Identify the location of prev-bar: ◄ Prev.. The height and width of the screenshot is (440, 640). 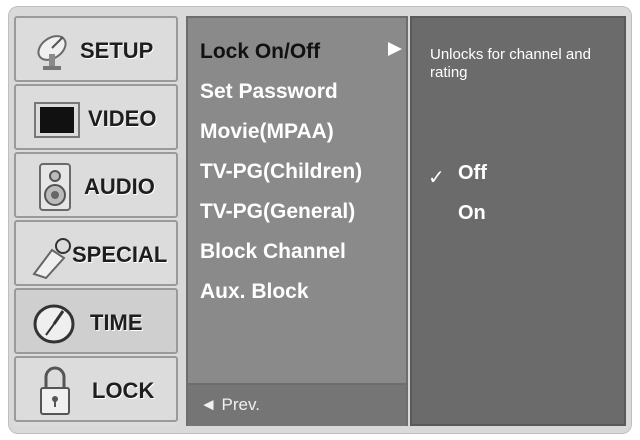
(297, 404).